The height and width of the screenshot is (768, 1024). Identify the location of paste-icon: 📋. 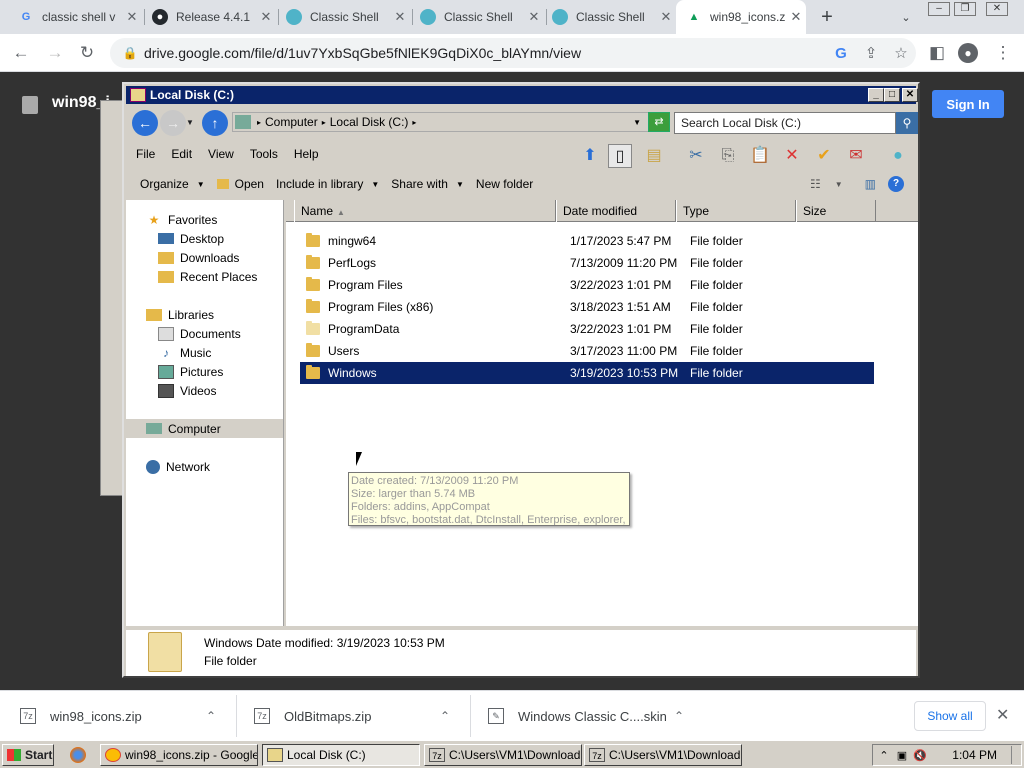
(760, 156).